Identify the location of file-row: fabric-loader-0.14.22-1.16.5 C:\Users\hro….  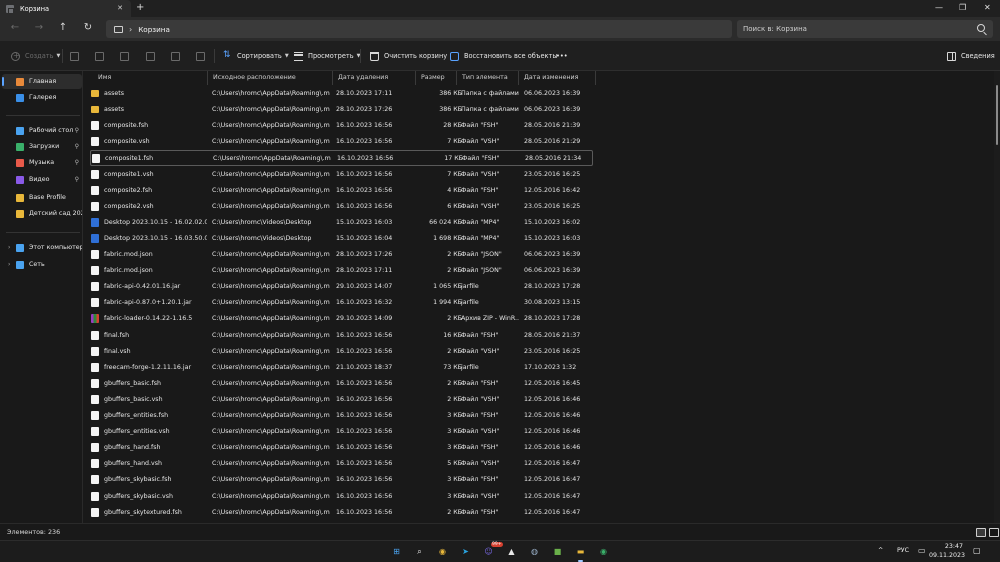
(341, 319).